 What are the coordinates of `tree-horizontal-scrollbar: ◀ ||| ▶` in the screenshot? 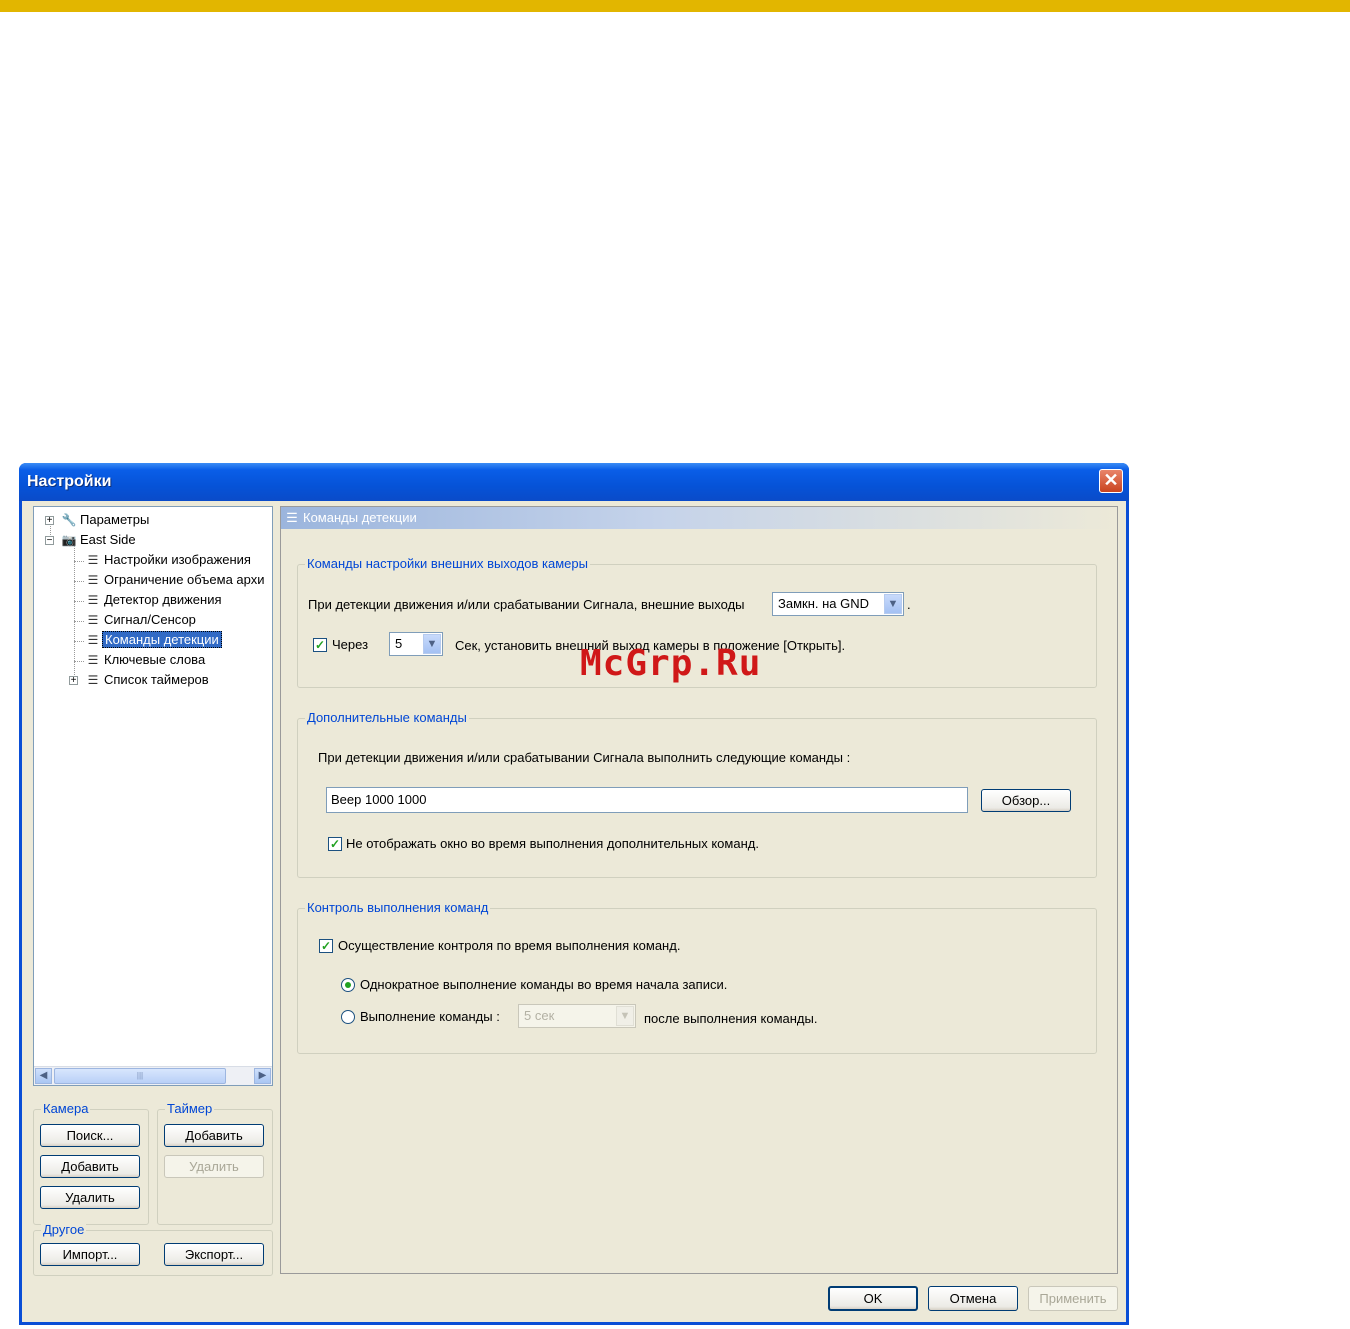 It's located at (153, 1075).